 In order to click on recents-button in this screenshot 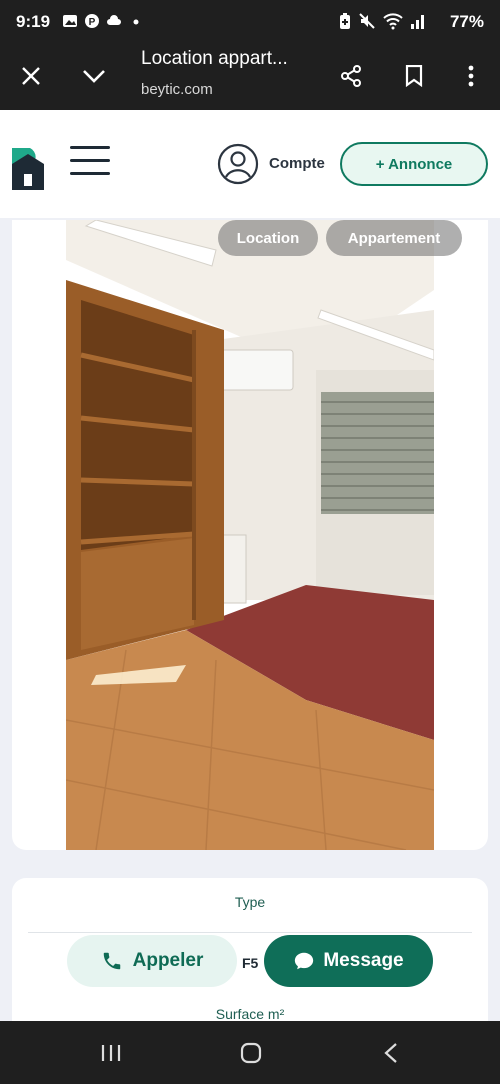, I will do `click(111, 1053)`.